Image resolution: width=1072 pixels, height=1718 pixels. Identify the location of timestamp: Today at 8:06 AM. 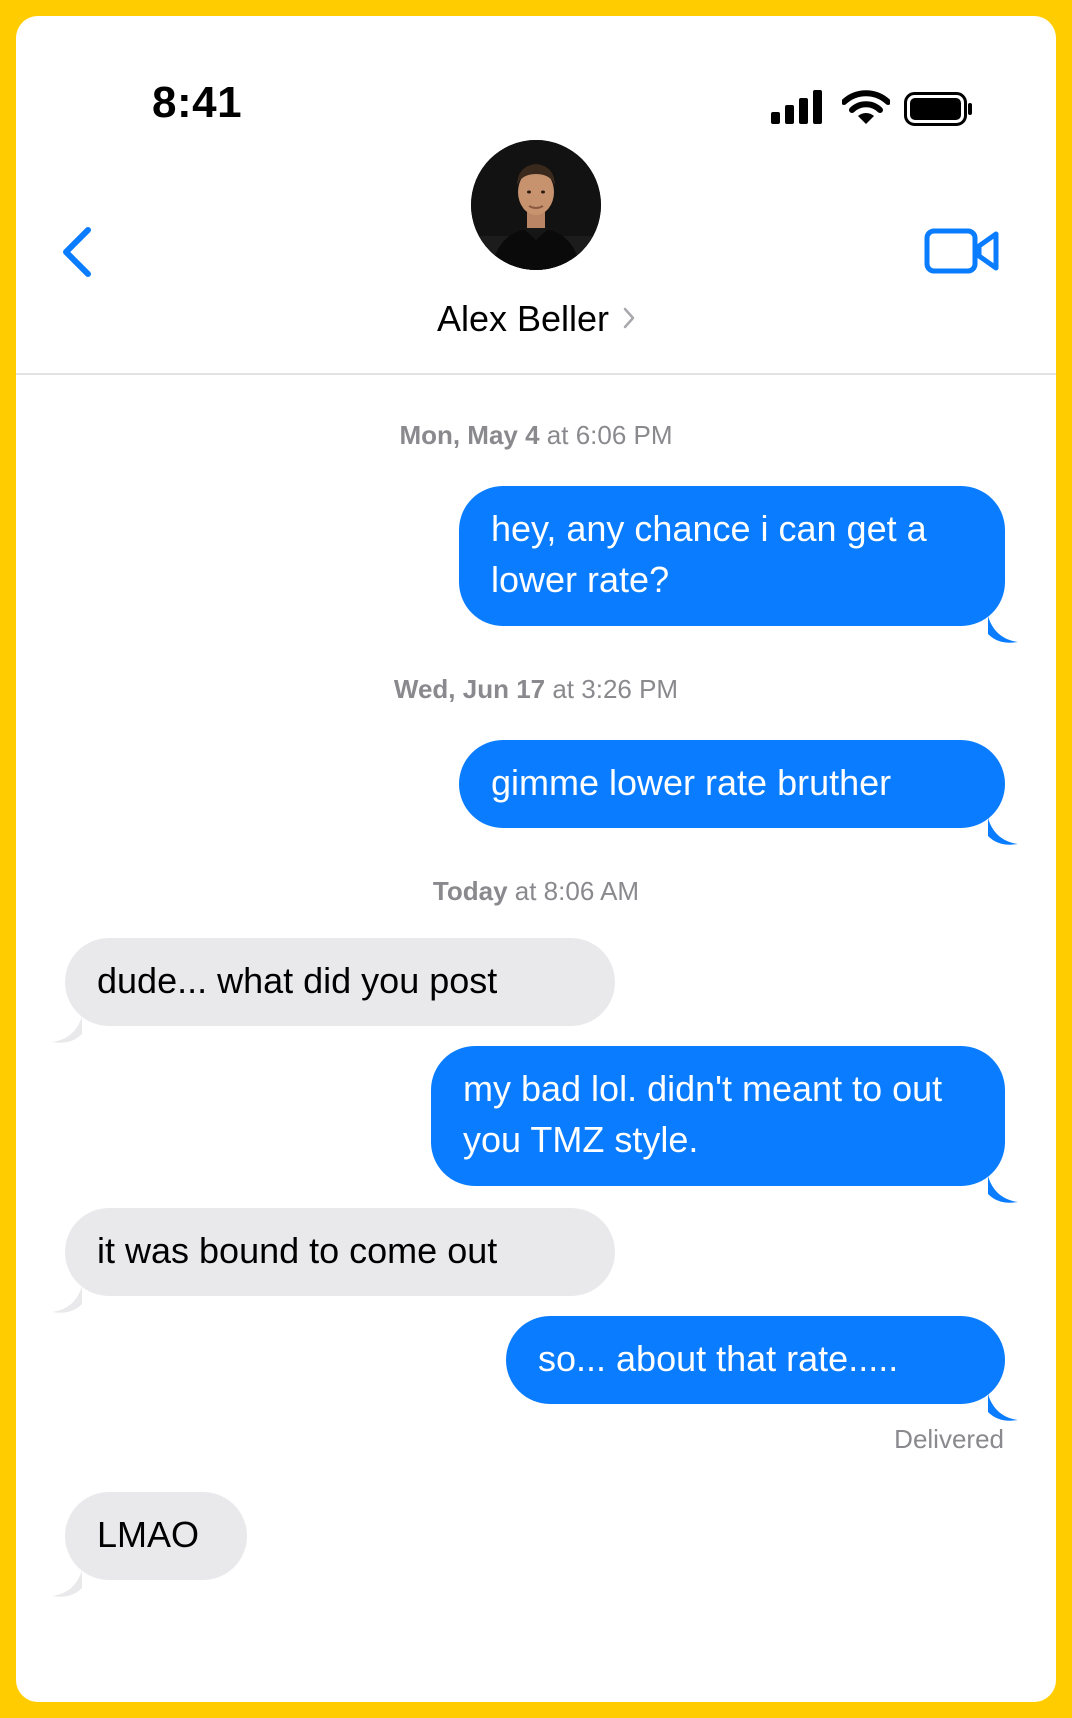
(536, 891).